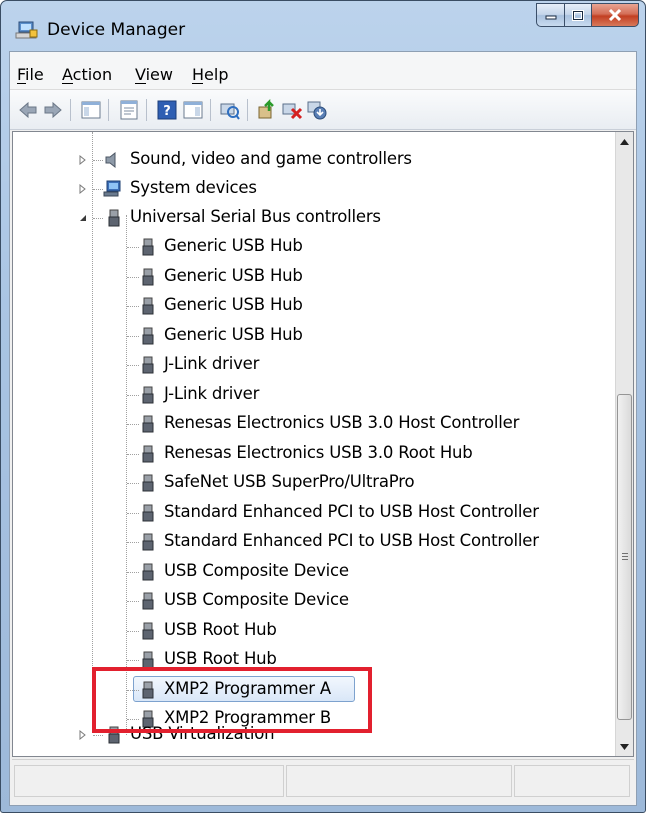 This screenshot has width=648, height=815. What do you see at coordinates (83, 218) in the screenshot?
I see `collapse-arrow-icon` at bounding box center [83, 218].